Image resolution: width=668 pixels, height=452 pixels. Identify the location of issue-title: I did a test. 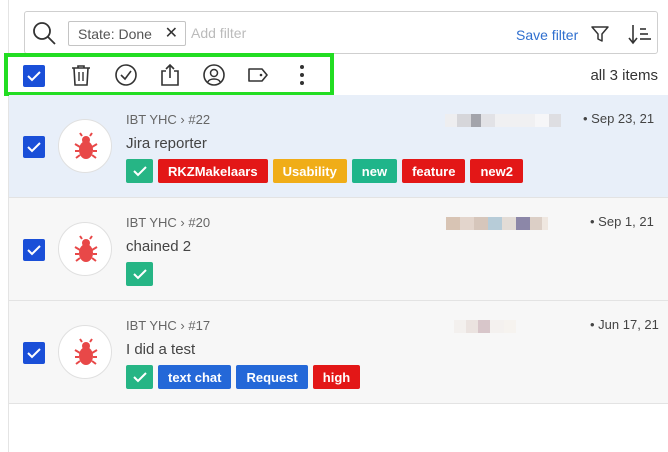
(160, 349).